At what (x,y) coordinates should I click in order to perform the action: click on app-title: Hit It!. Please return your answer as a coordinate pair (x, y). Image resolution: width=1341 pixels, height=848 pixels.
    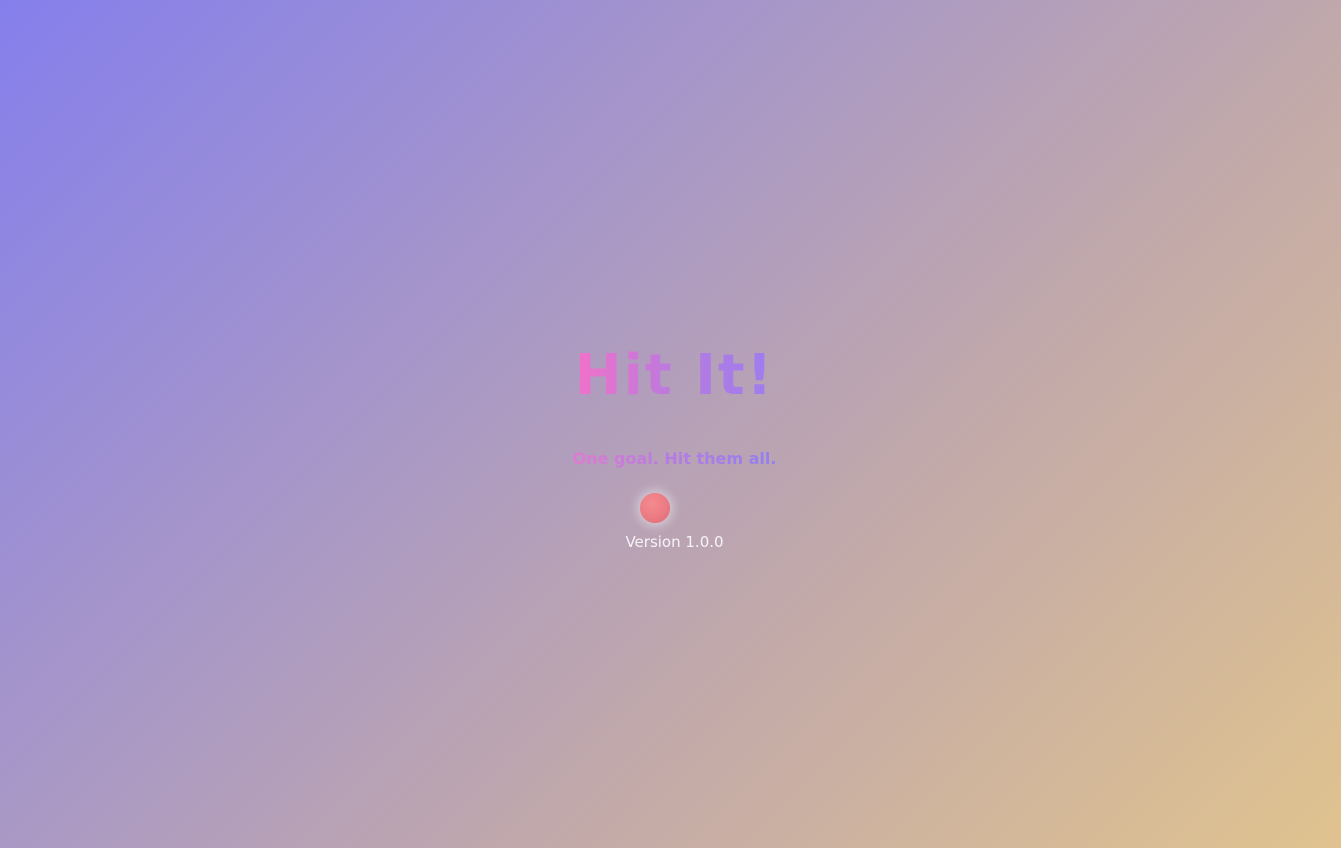
    Looking at the image, I should click on (670, 376).